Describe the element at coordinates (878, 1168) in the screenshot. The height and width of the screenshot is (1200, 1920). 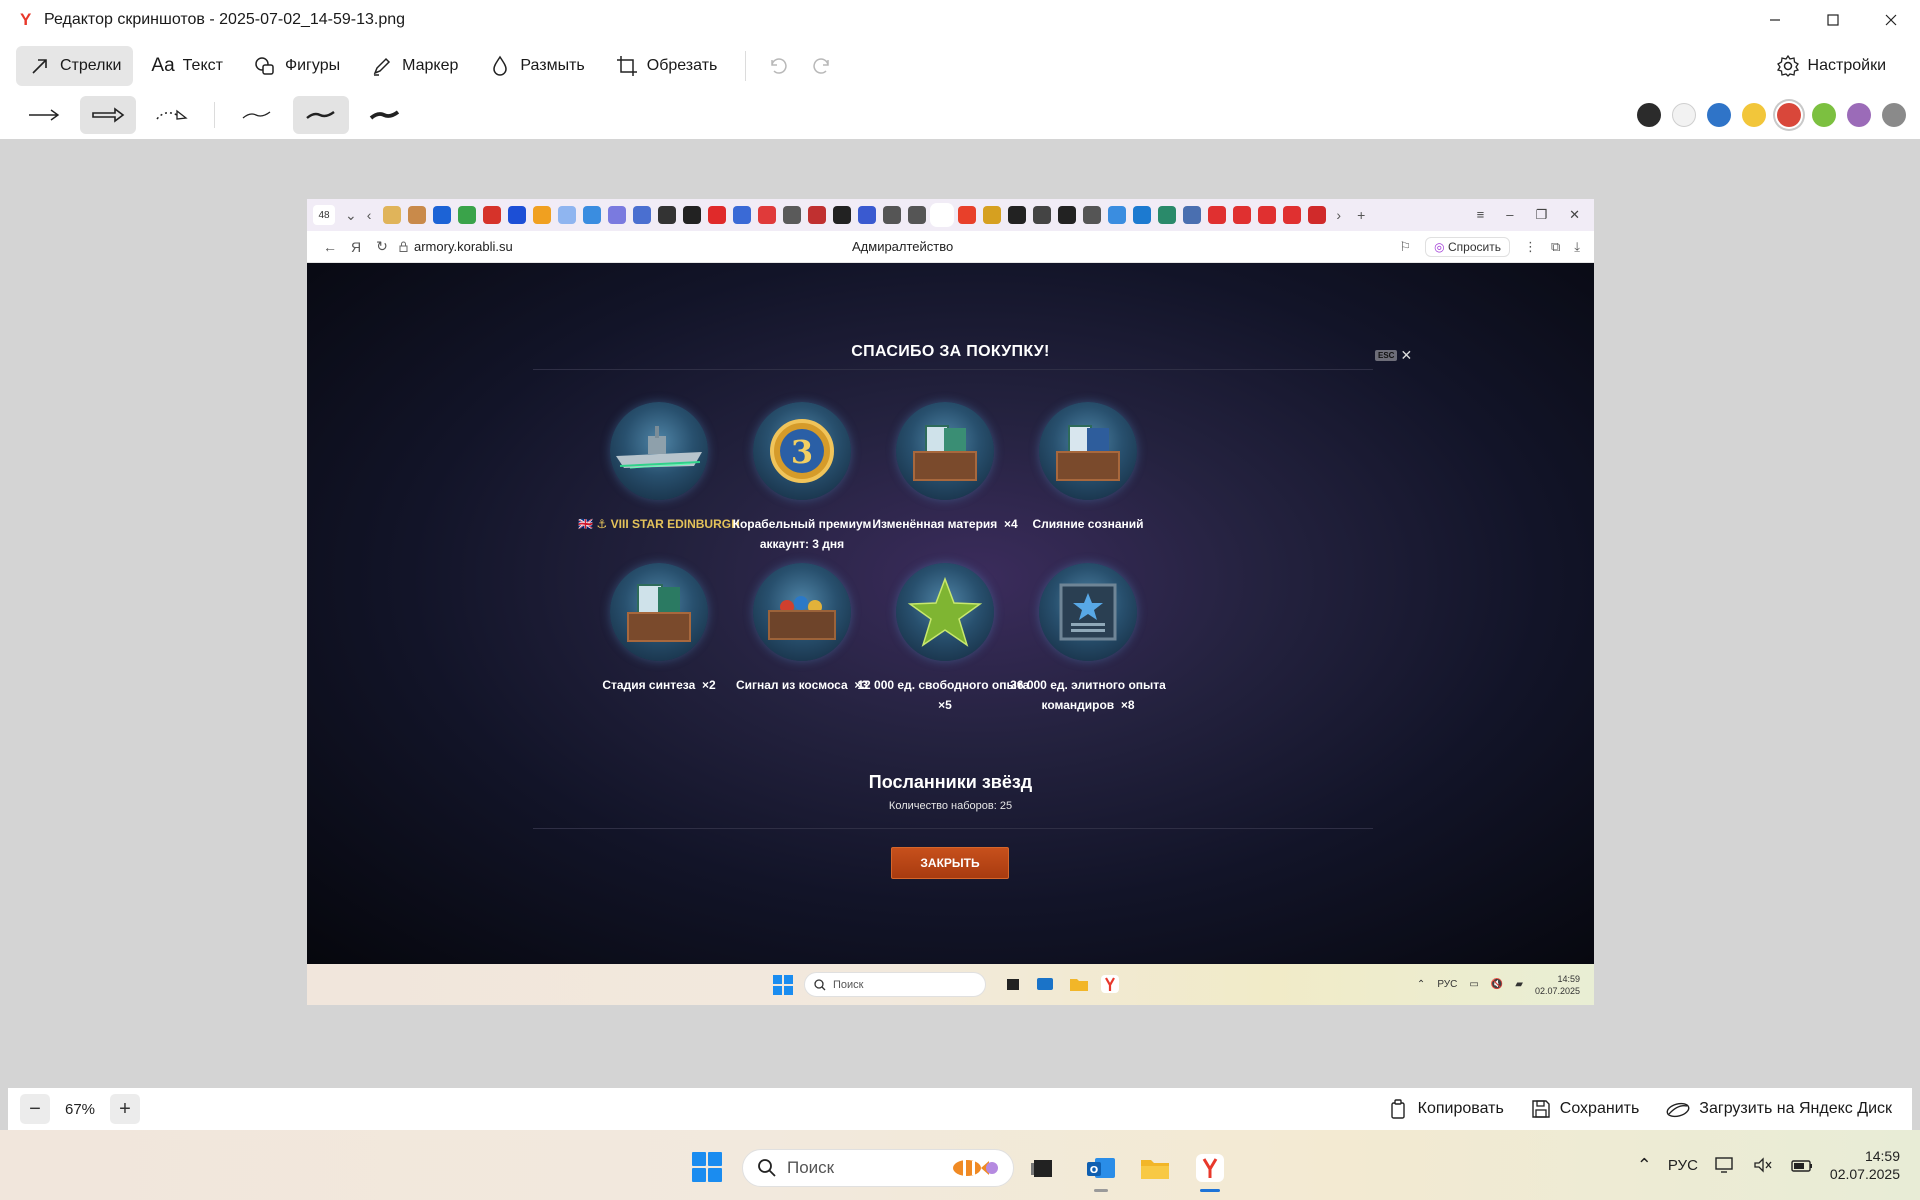
I see `taskbar-search: Поиск` at that location.